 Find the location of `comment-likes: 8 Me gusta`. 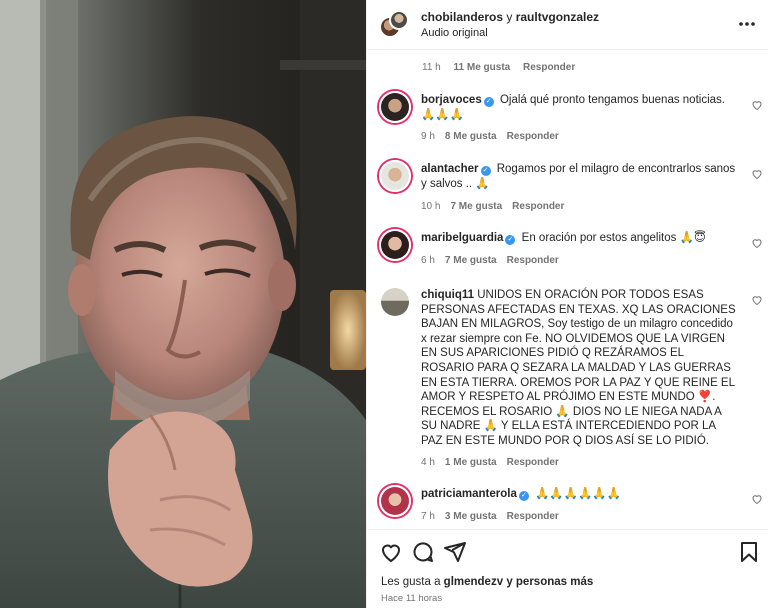

comment-likes: 8 Me gusta is located at coordinates (471, 136).